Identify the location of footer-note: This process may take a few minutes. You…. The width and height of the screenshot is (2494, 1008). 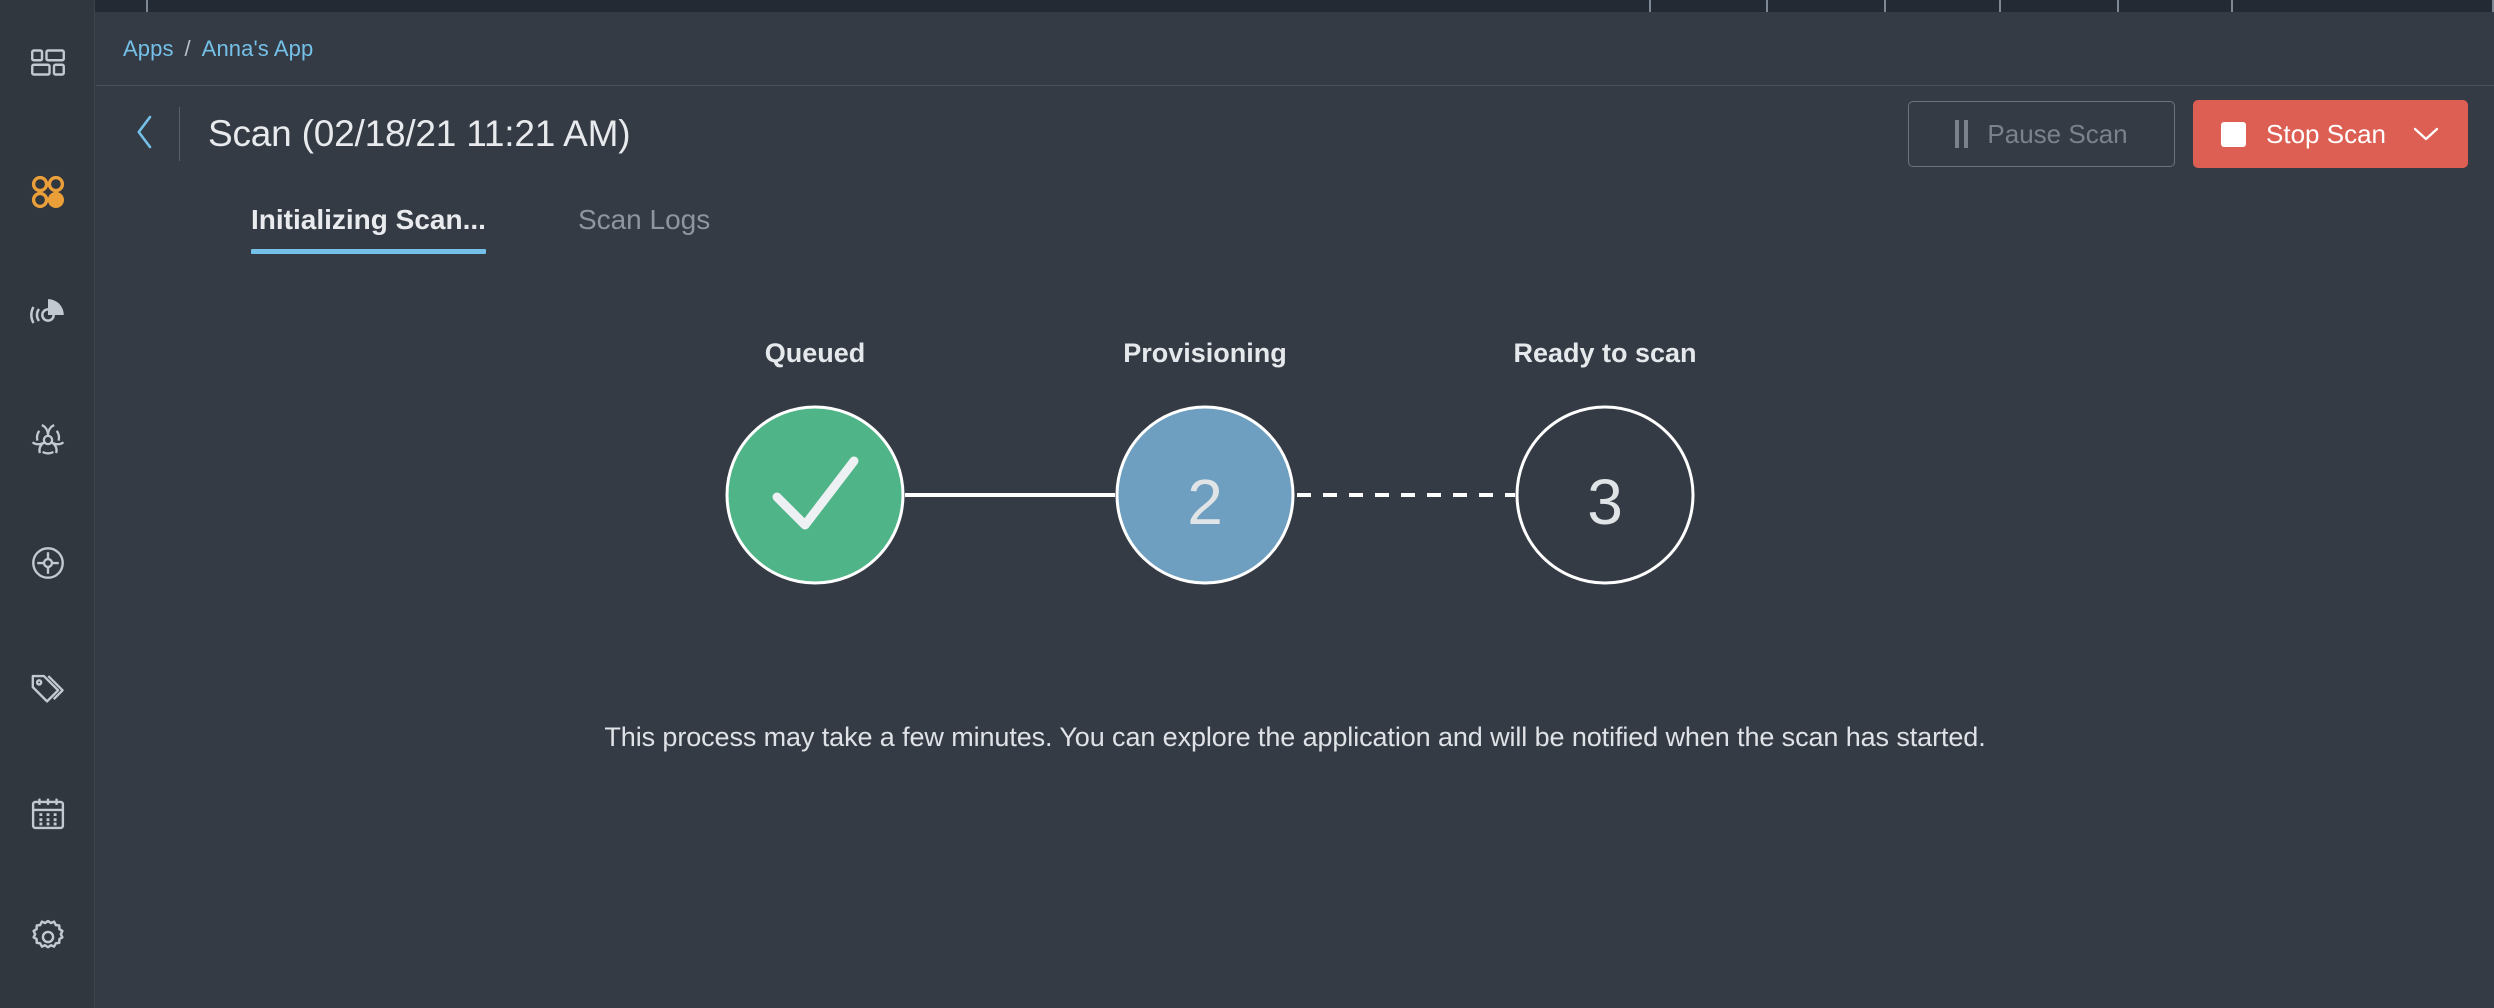
(1295, 737).